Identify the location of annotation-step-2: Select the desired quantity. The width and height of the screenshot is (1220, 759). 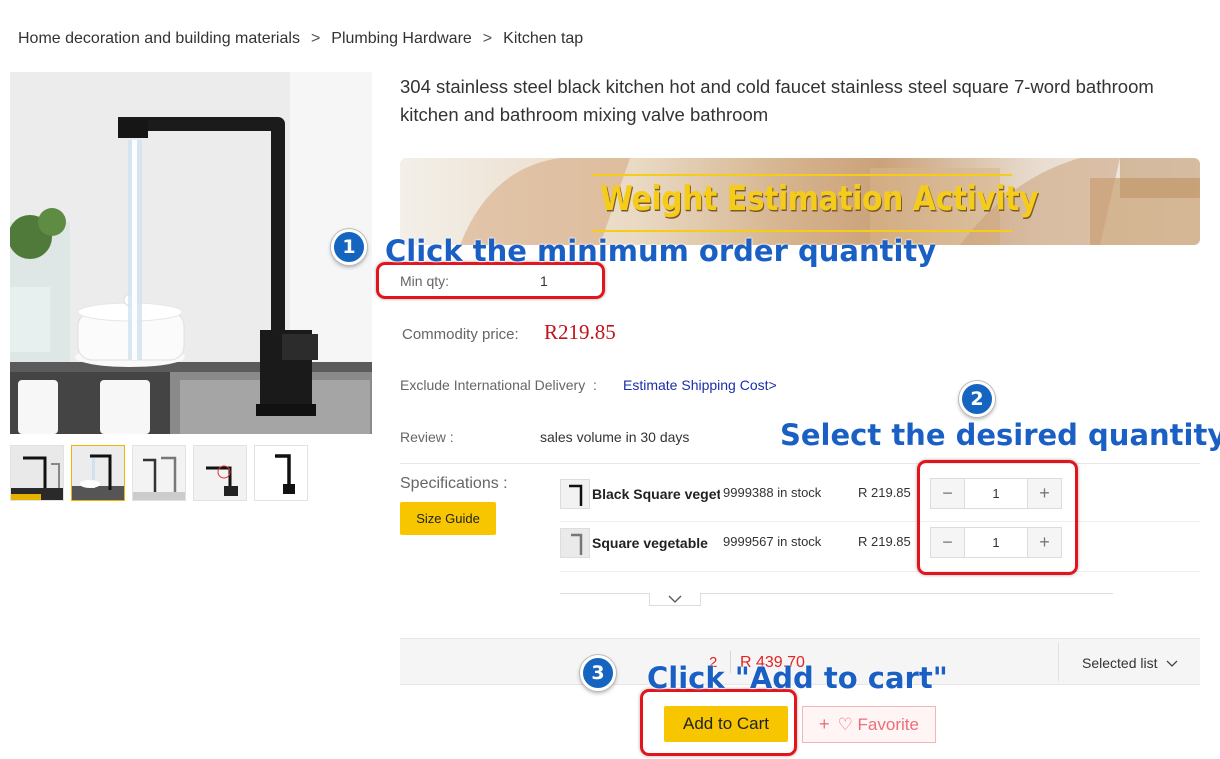
(1000, 435).